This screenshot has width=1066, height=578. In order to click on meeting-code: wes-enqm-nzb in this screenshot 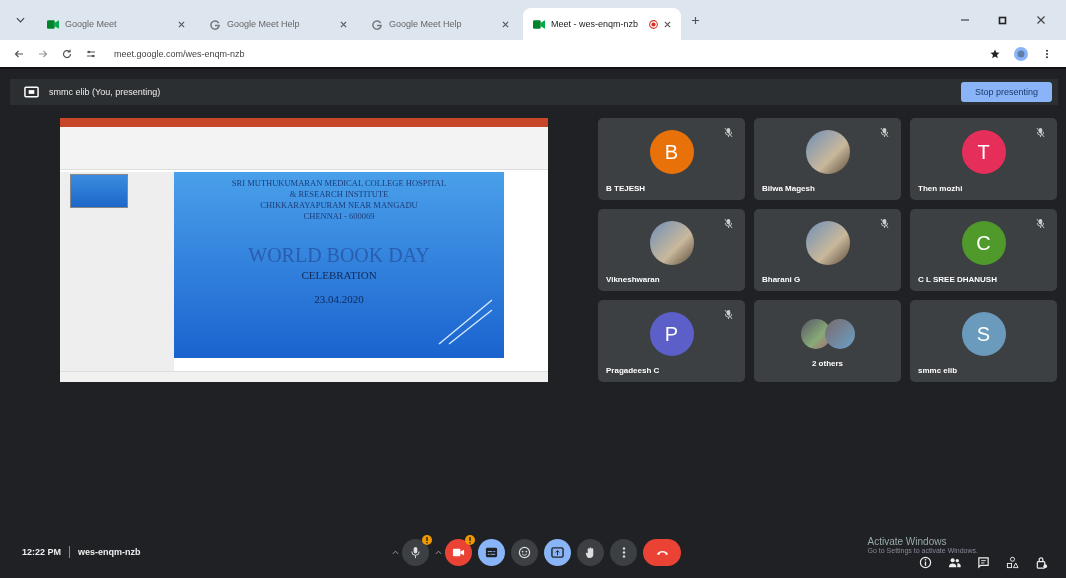, I will do `click(109, 552)`.